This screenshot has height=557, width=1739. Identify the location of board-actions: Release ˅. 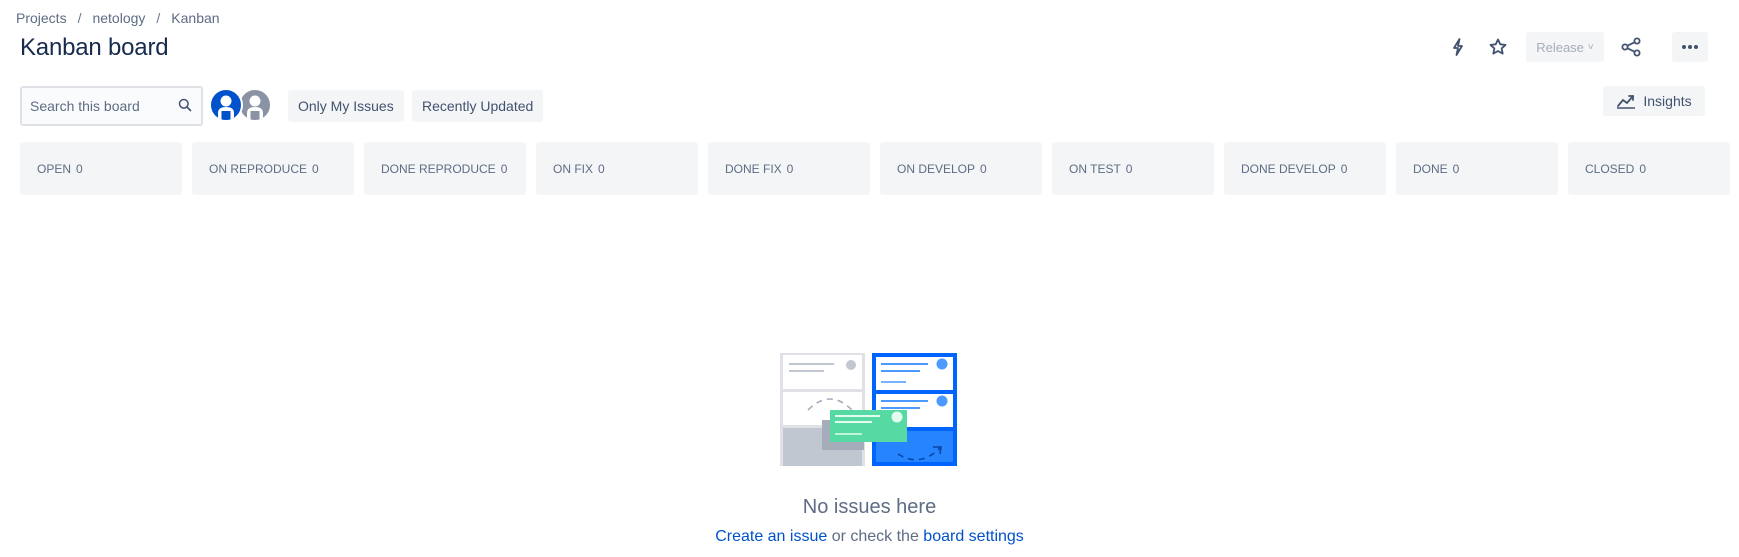
(869, 47).